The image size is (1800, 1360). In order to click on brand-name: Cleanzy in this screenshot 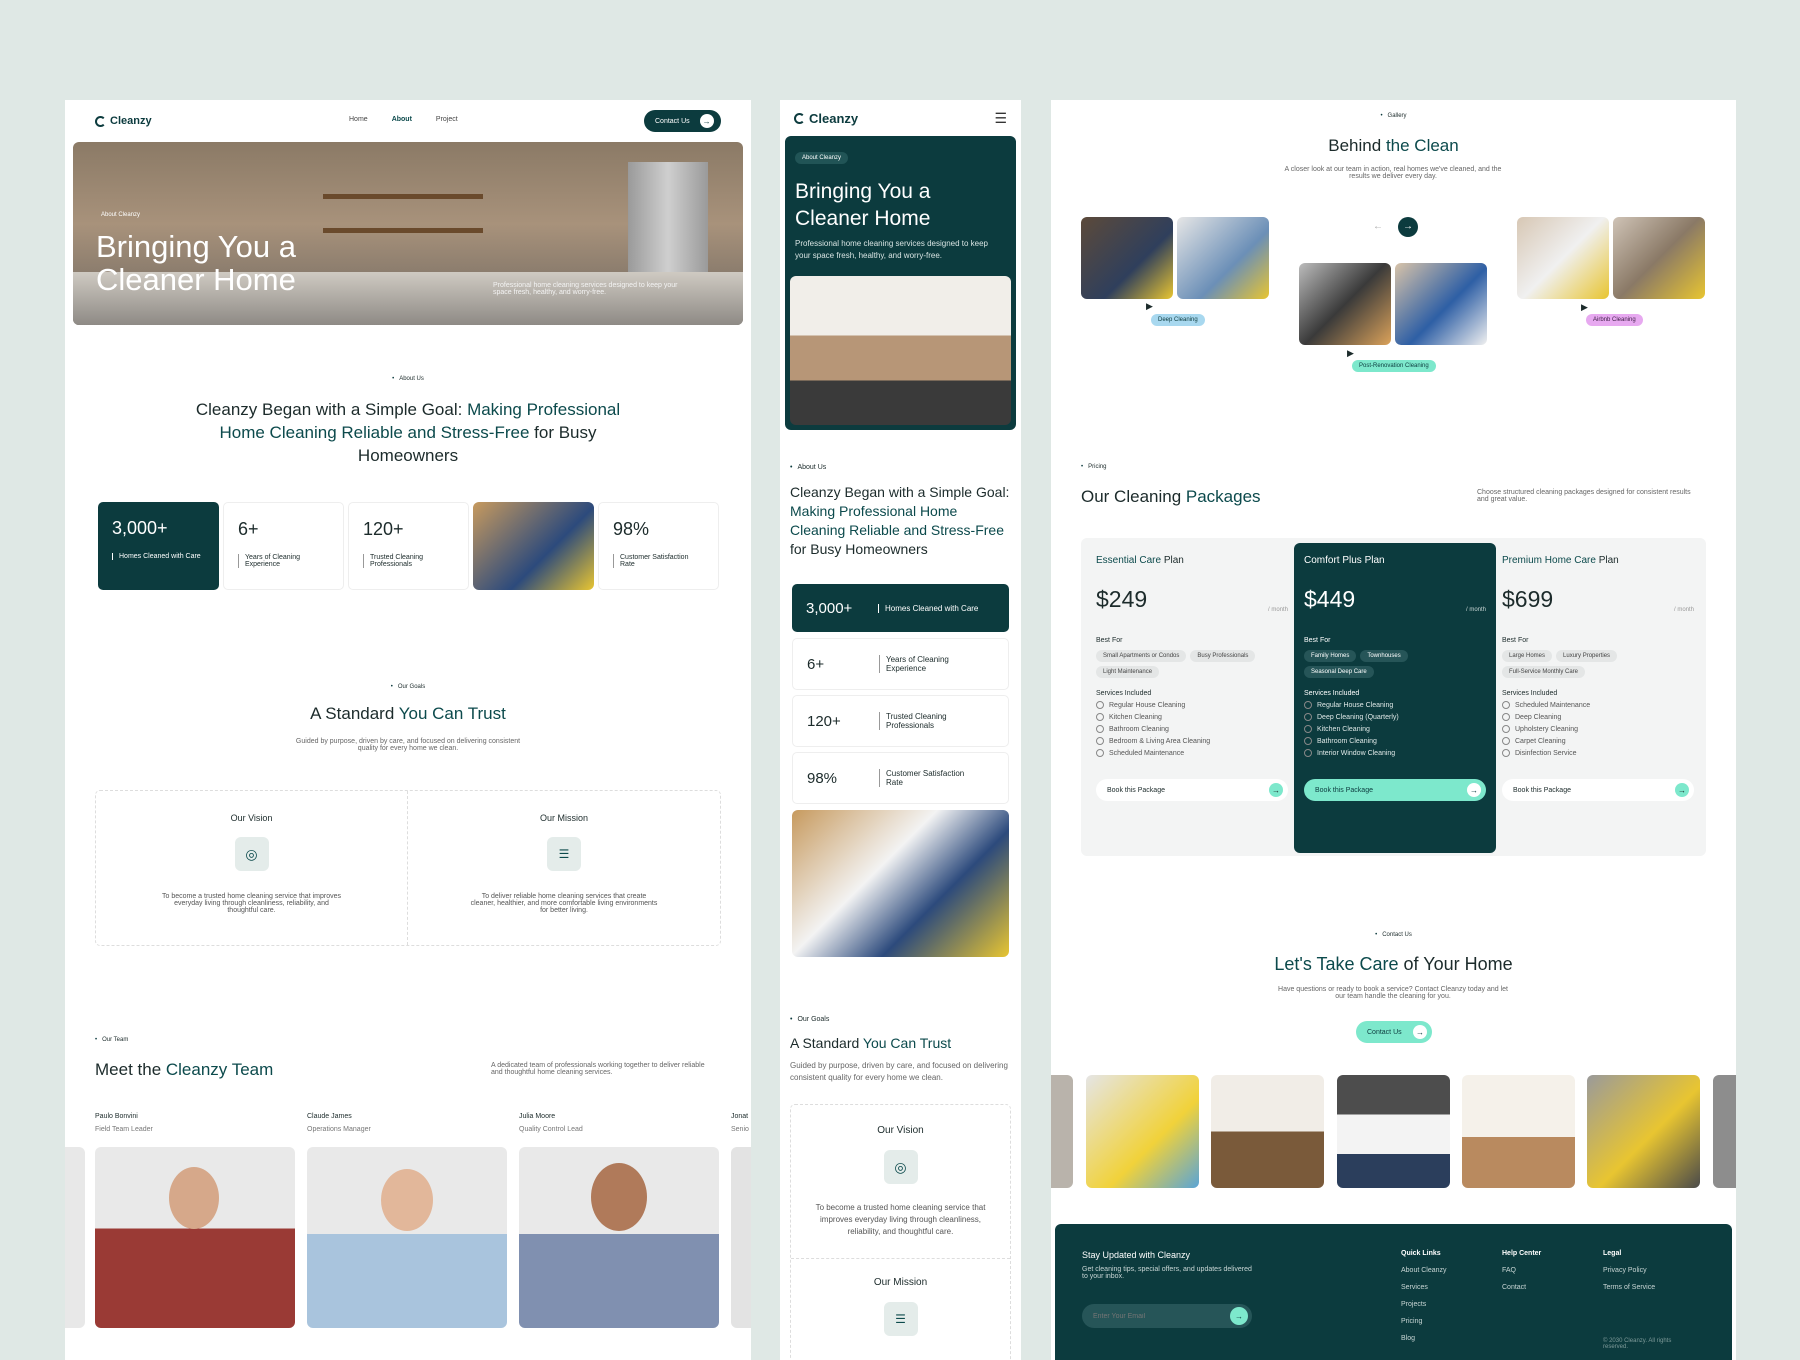, I will do `click(131, 121)`.